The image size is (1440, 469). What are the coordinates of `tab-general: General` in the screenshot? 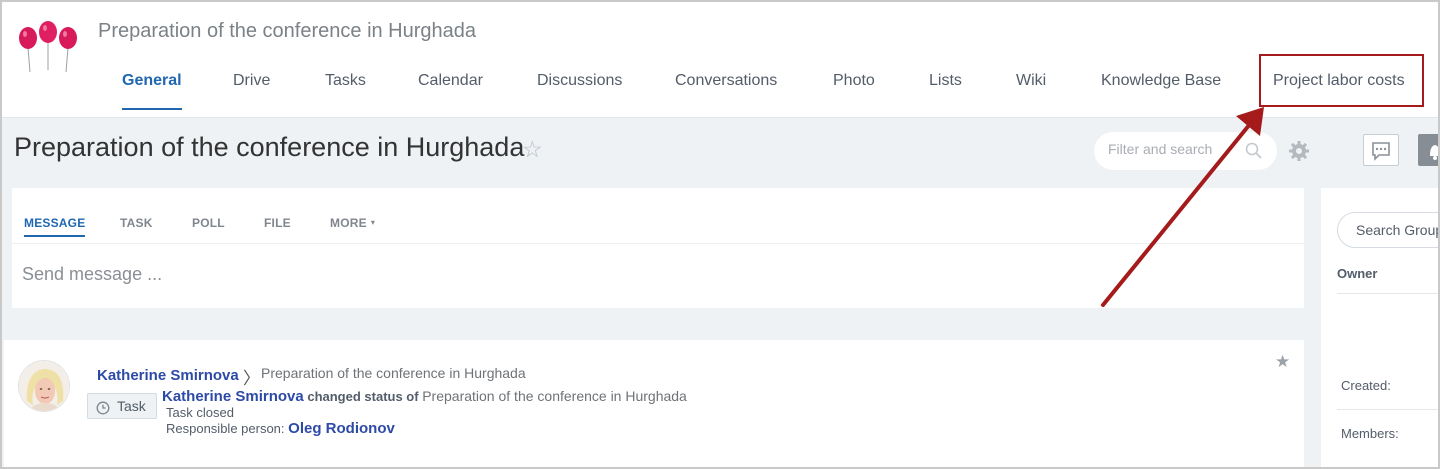 It's located at (152, 92).